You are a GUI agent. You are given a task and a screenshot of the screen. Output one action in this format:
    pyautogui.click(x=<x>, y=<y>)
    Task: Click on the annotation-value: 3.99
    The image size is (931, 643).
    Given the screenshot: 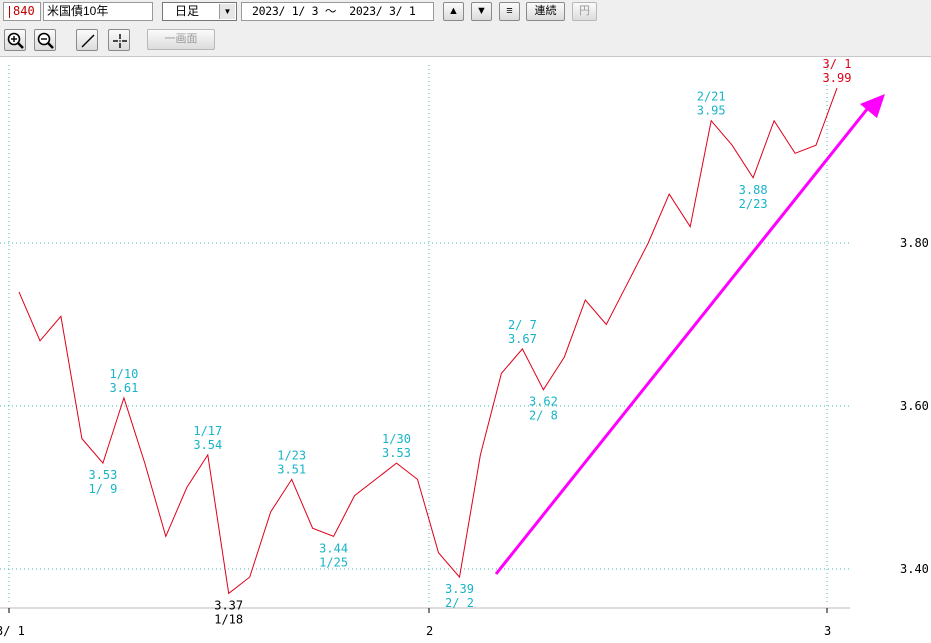 What is the action you would take?
    pyautogui.click(x=837, y=78)
    